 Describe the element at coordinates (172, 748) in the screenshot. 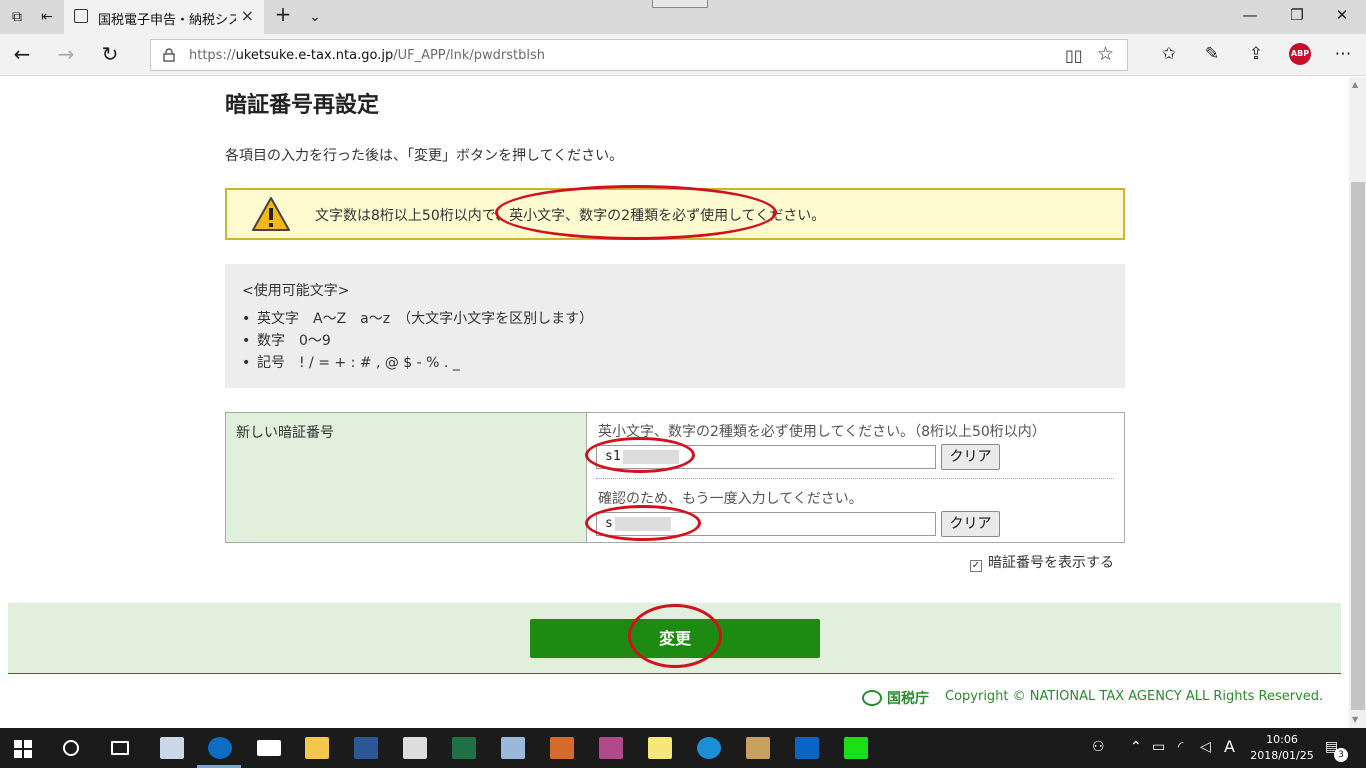

I see `scanner-app-icon` at that location.